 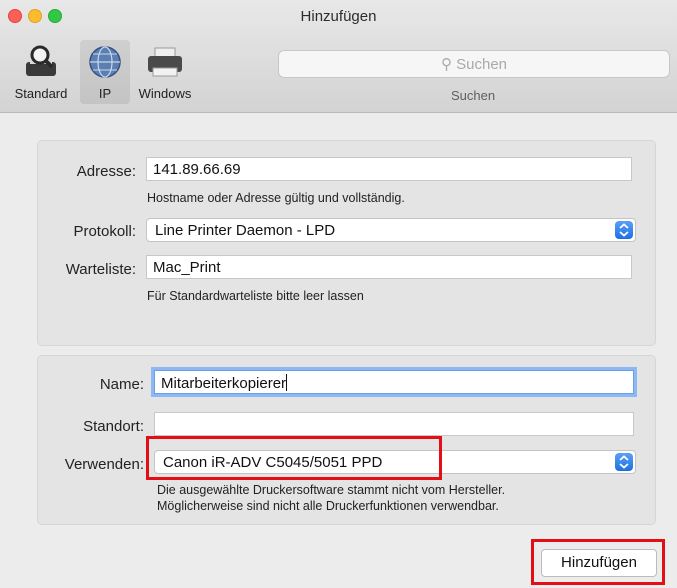 I want to click on queue-field: Mac_Print, so click(x=389, y=267).